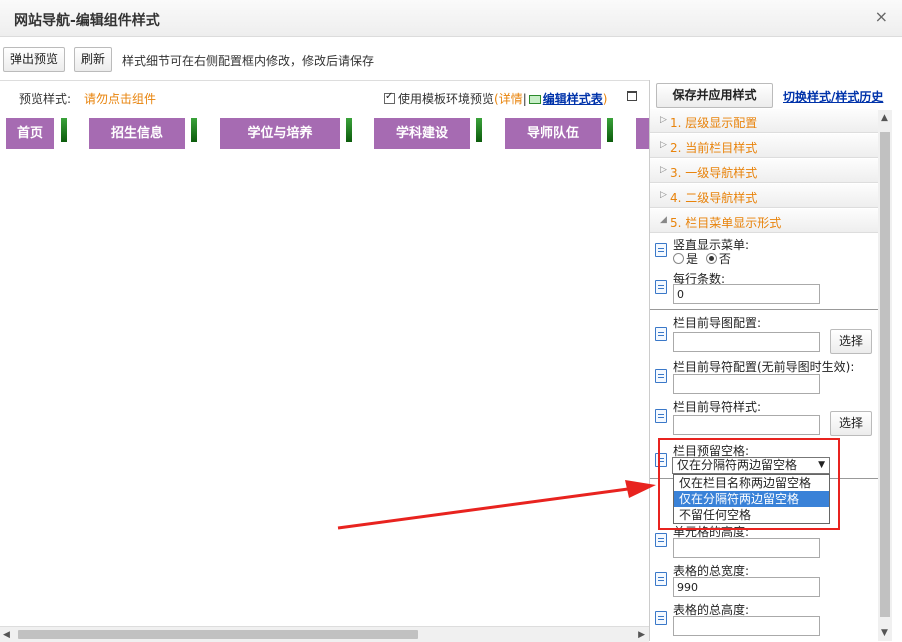 Image resolution: width=902 pixels, height=642 pixels. Describe the element at coordinates (724, 259) in the screenshot. I see `radio-no-label: 否` at that location.